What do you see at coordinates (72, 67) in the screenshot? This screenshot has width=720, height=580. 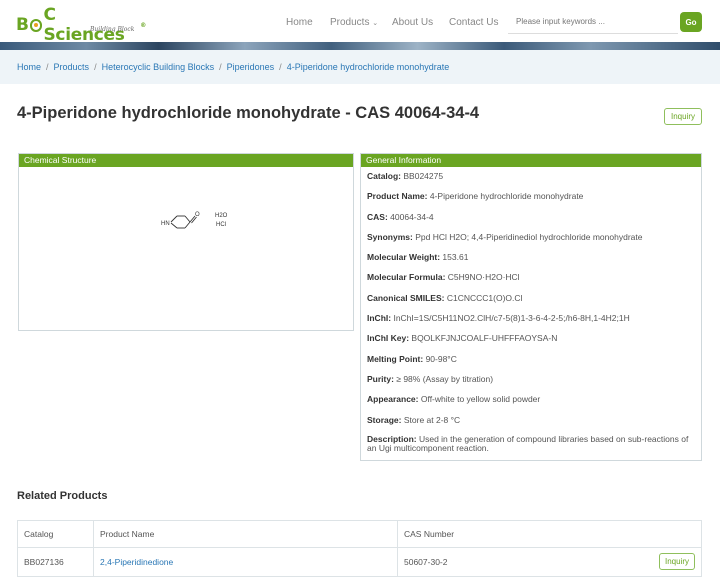 I see `breadcrumb-products: Products` at bounding box center [72, 67].